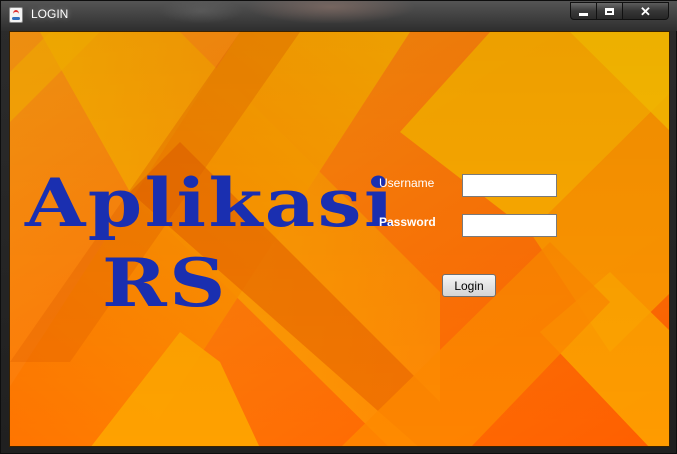  I want to click on close-button: ✕, so click(646, 11).